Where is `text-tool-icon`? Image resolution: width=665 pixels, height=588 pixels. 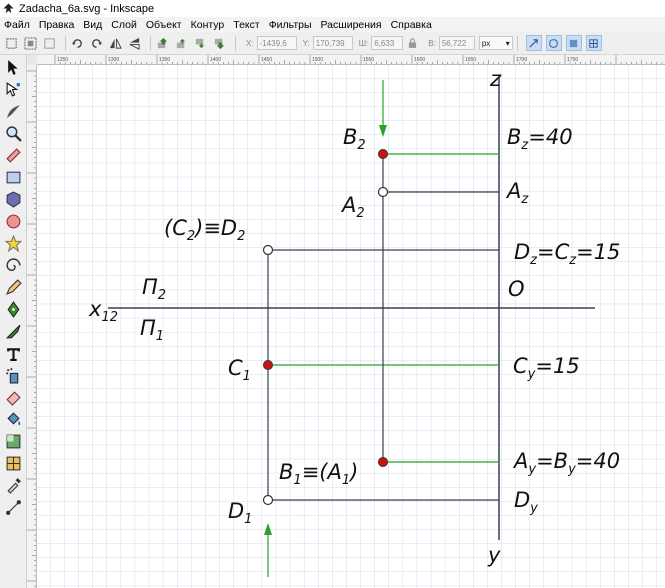 text-tool-icon is located at coordinates (13, 353).